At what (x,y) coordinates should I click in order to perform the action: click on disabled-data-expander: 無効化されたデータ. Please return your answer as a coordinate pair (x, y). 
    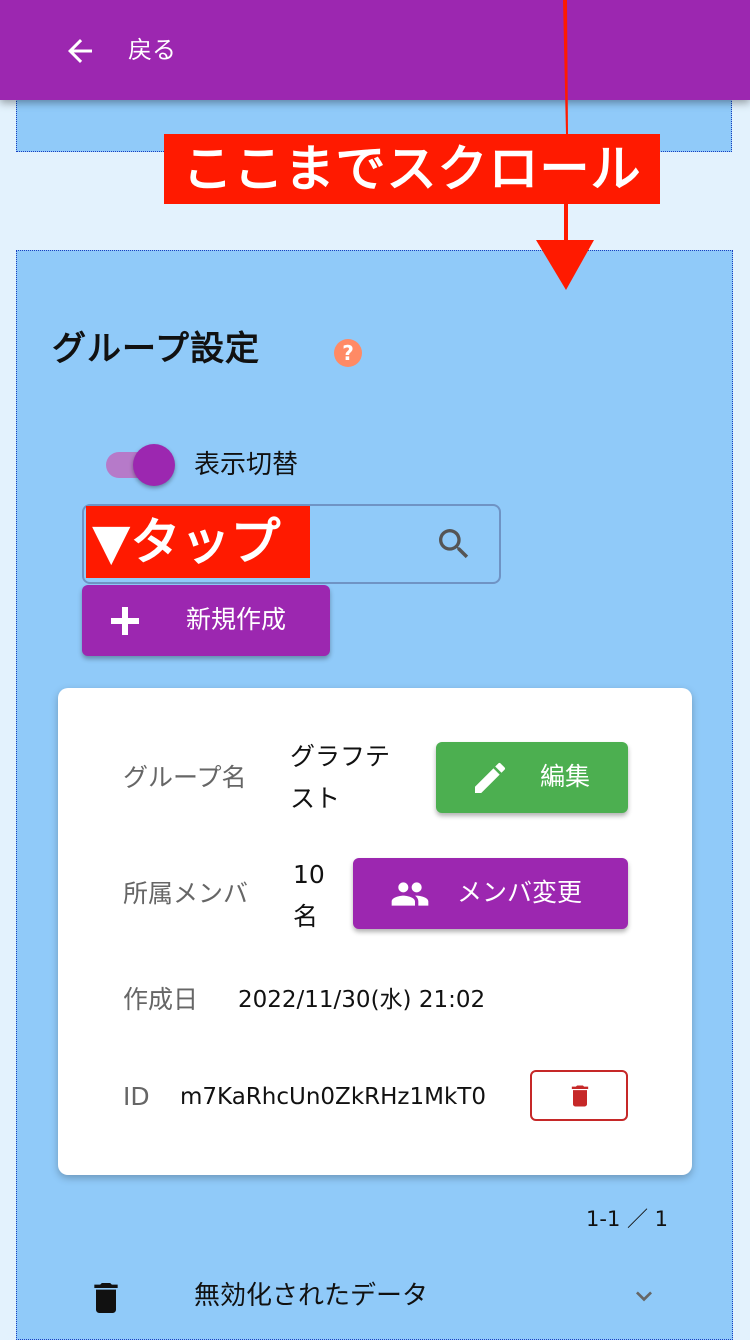
    Looking at the image, I should click on (374, 1294).